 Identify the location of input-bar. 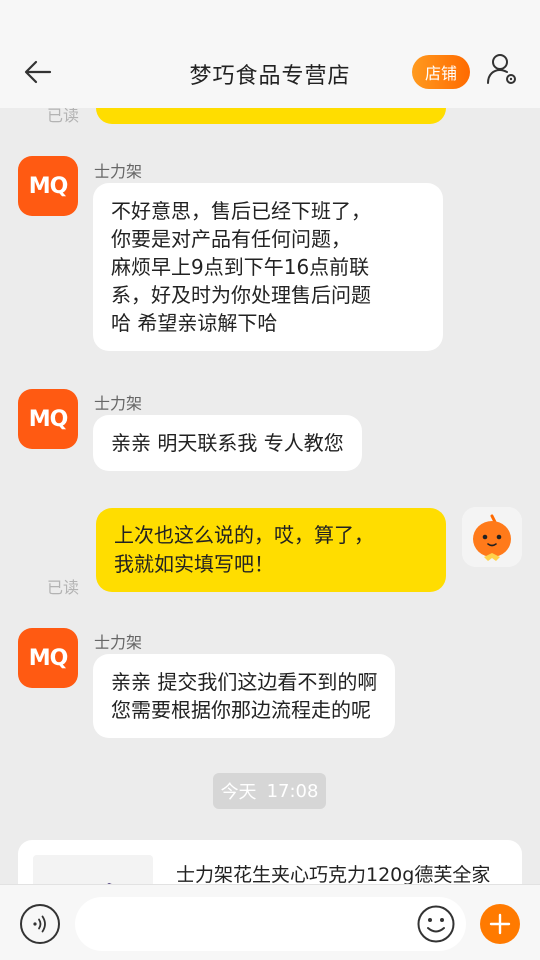
(270, 922).